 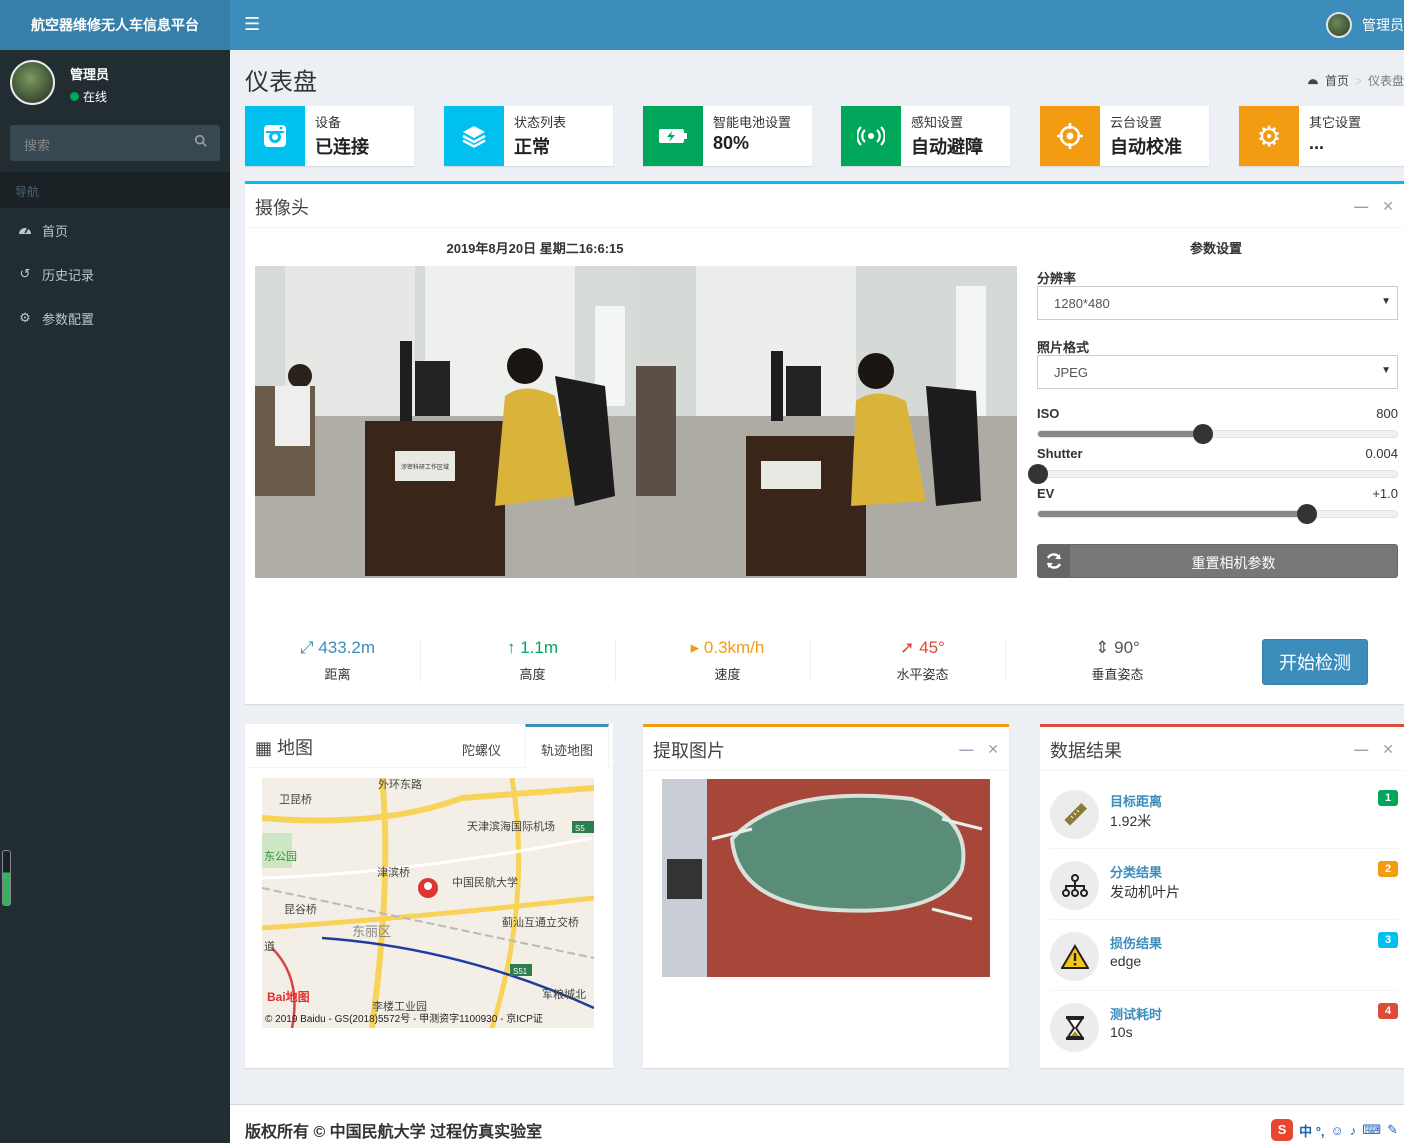 I want to click on user-menu: 管理员, so click(x=1365, y=25).